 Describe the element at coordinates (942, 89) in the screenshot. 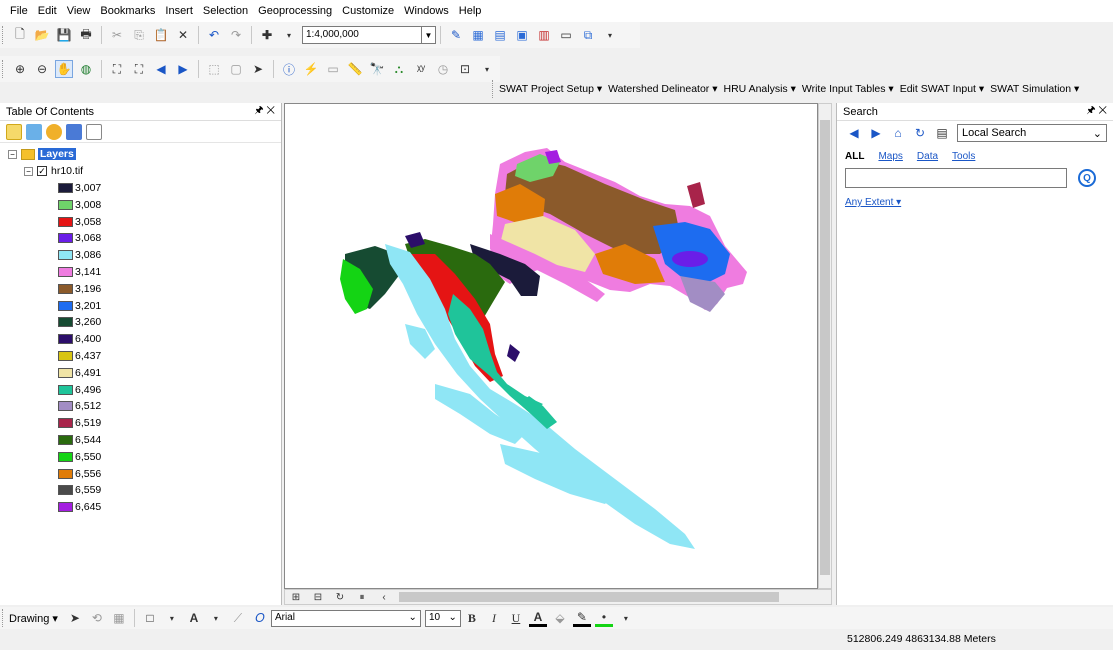

I see `edit-swat-input-menu: Edit SWAT Input ▾` at that location.